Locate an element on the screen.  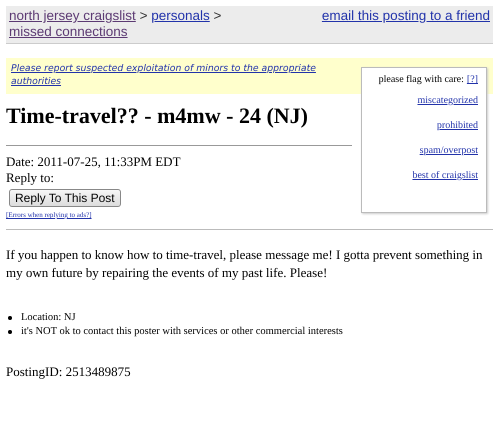
flag-heading: please flag with care: is located at coordinates (421, 79).